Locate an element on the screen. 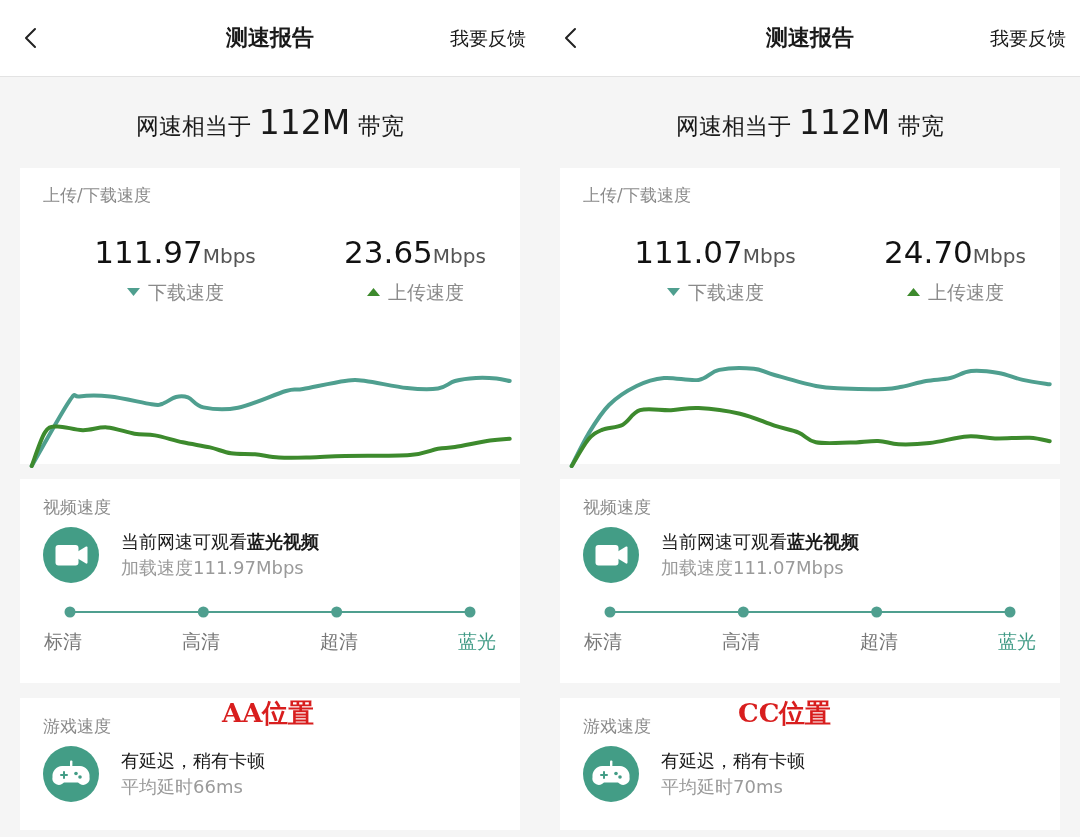  status-detail: 平均延时70ms is located at coordinates (722, 787).